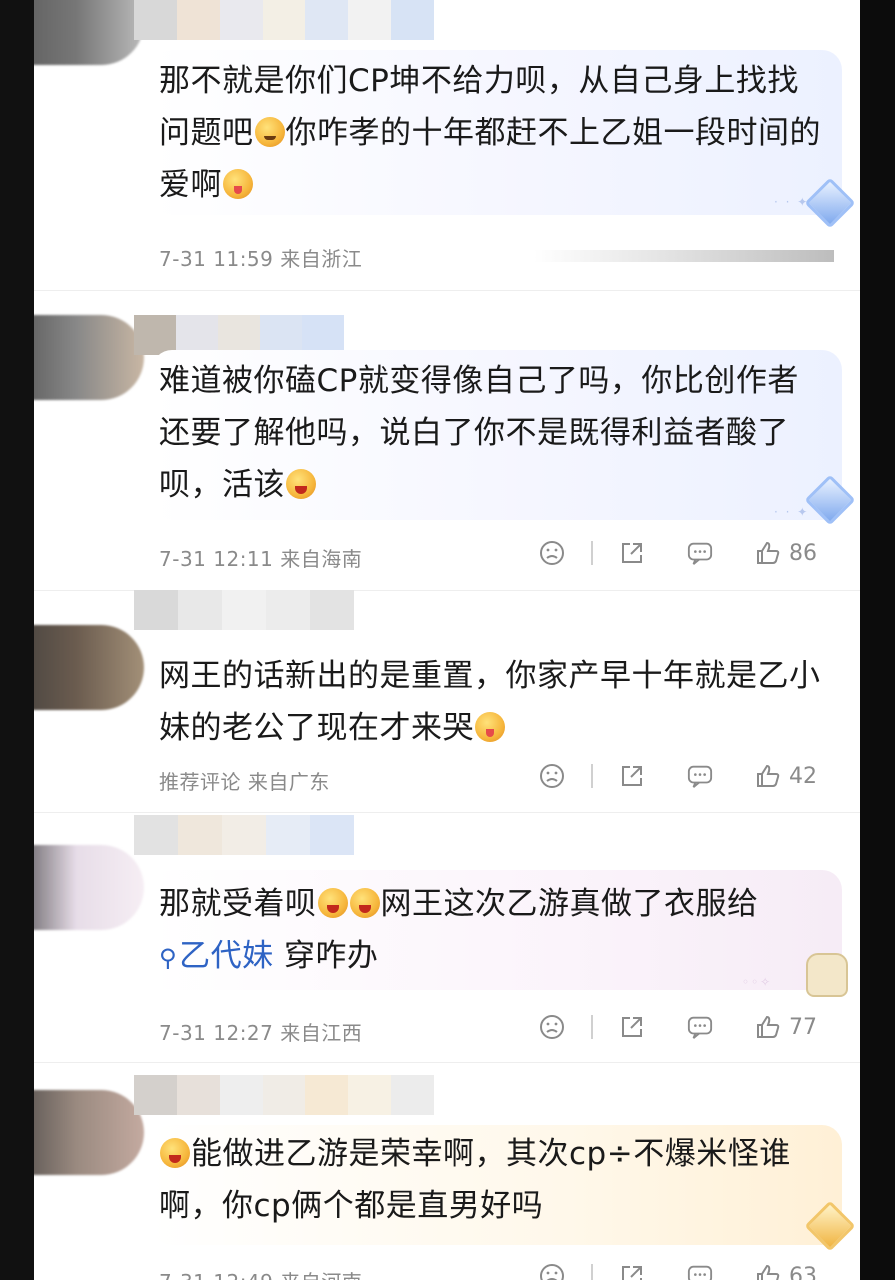 Image resolution: width=895 pixels, height=1280 pixels. Describe the element at coordinates (678, 776) in the screenshot. I see `comment-actions: 42` at that location.